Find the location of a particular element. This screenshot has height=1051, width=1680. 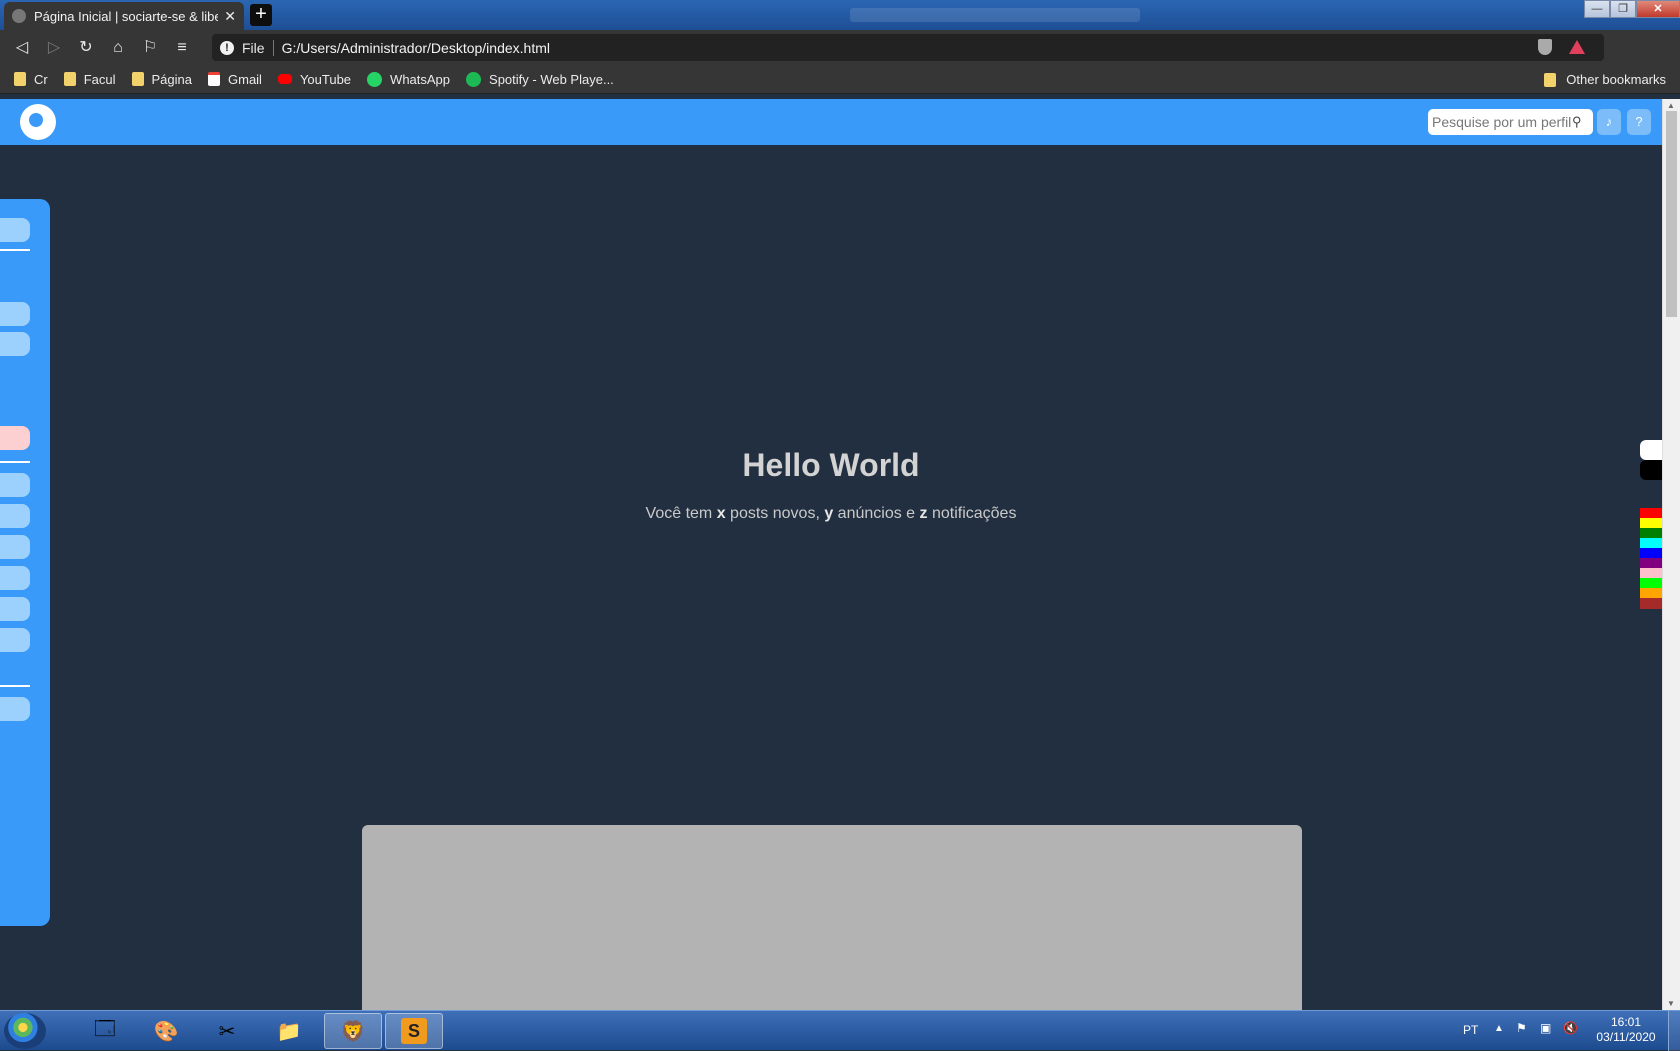

posts-count: x is located at coordinates (721, 513).